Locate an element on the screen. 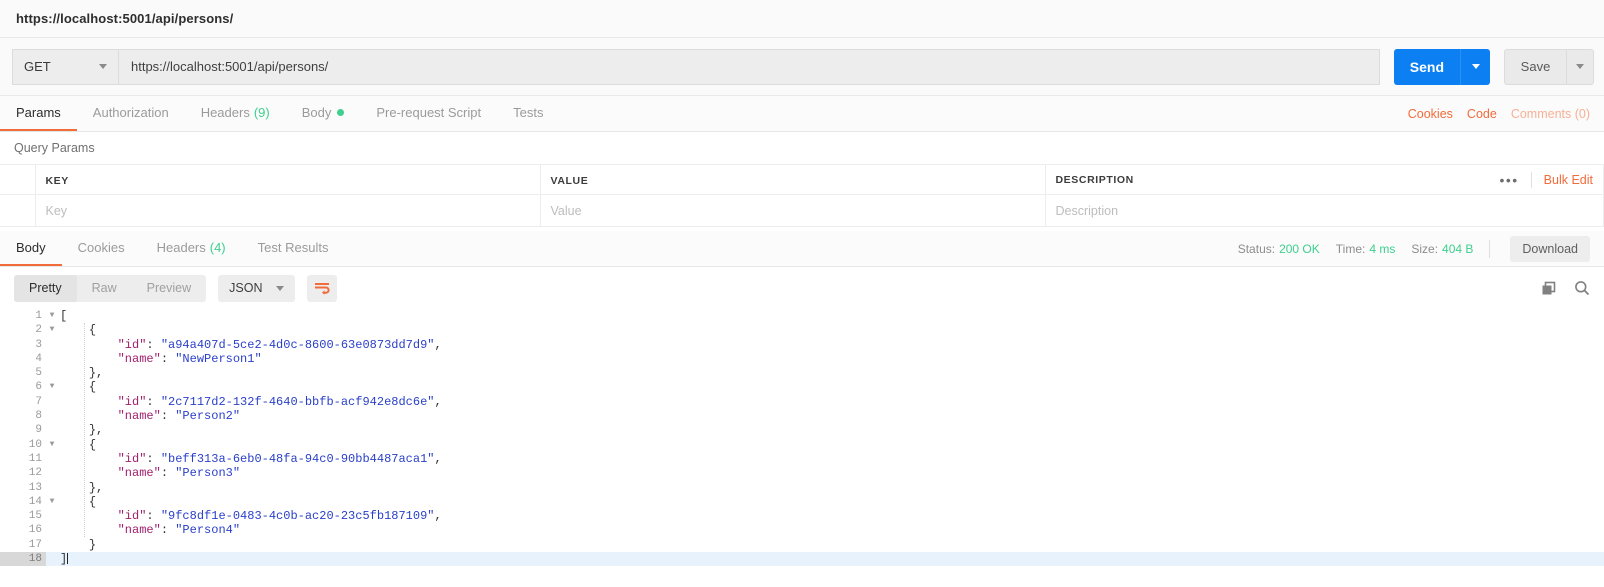 This screenshot has height=587, width=1604. word-wrap-icon is located at coordinates (322, 288).